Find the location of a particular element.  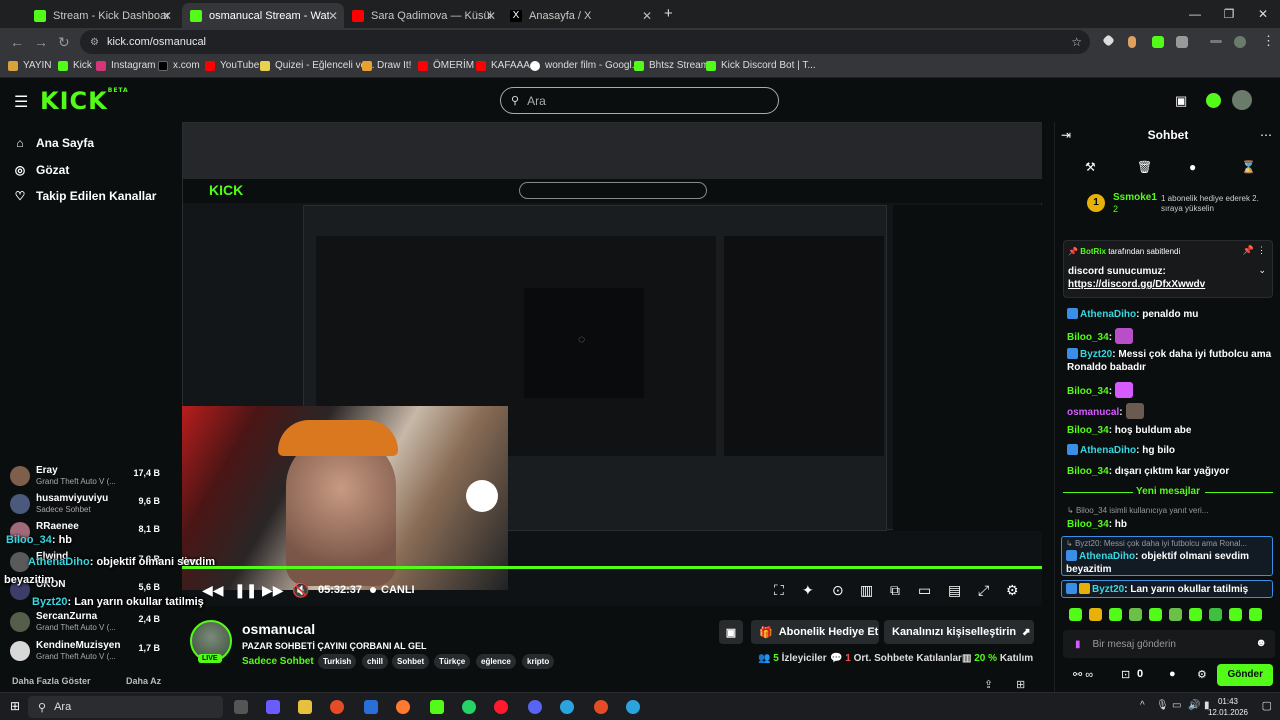

show-more-link: Daha Fazla Göster is located at coordinates (51, 681).